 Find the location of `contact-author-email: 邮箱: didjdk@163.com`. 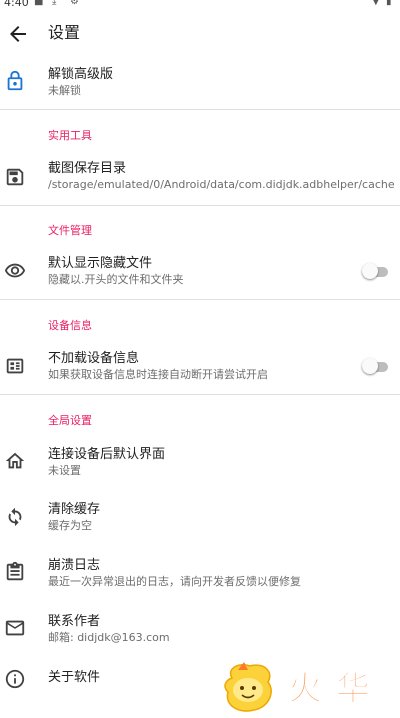

contact-author-email: 邮箱: didjdk@163.com is located at coordinates (109, 637).